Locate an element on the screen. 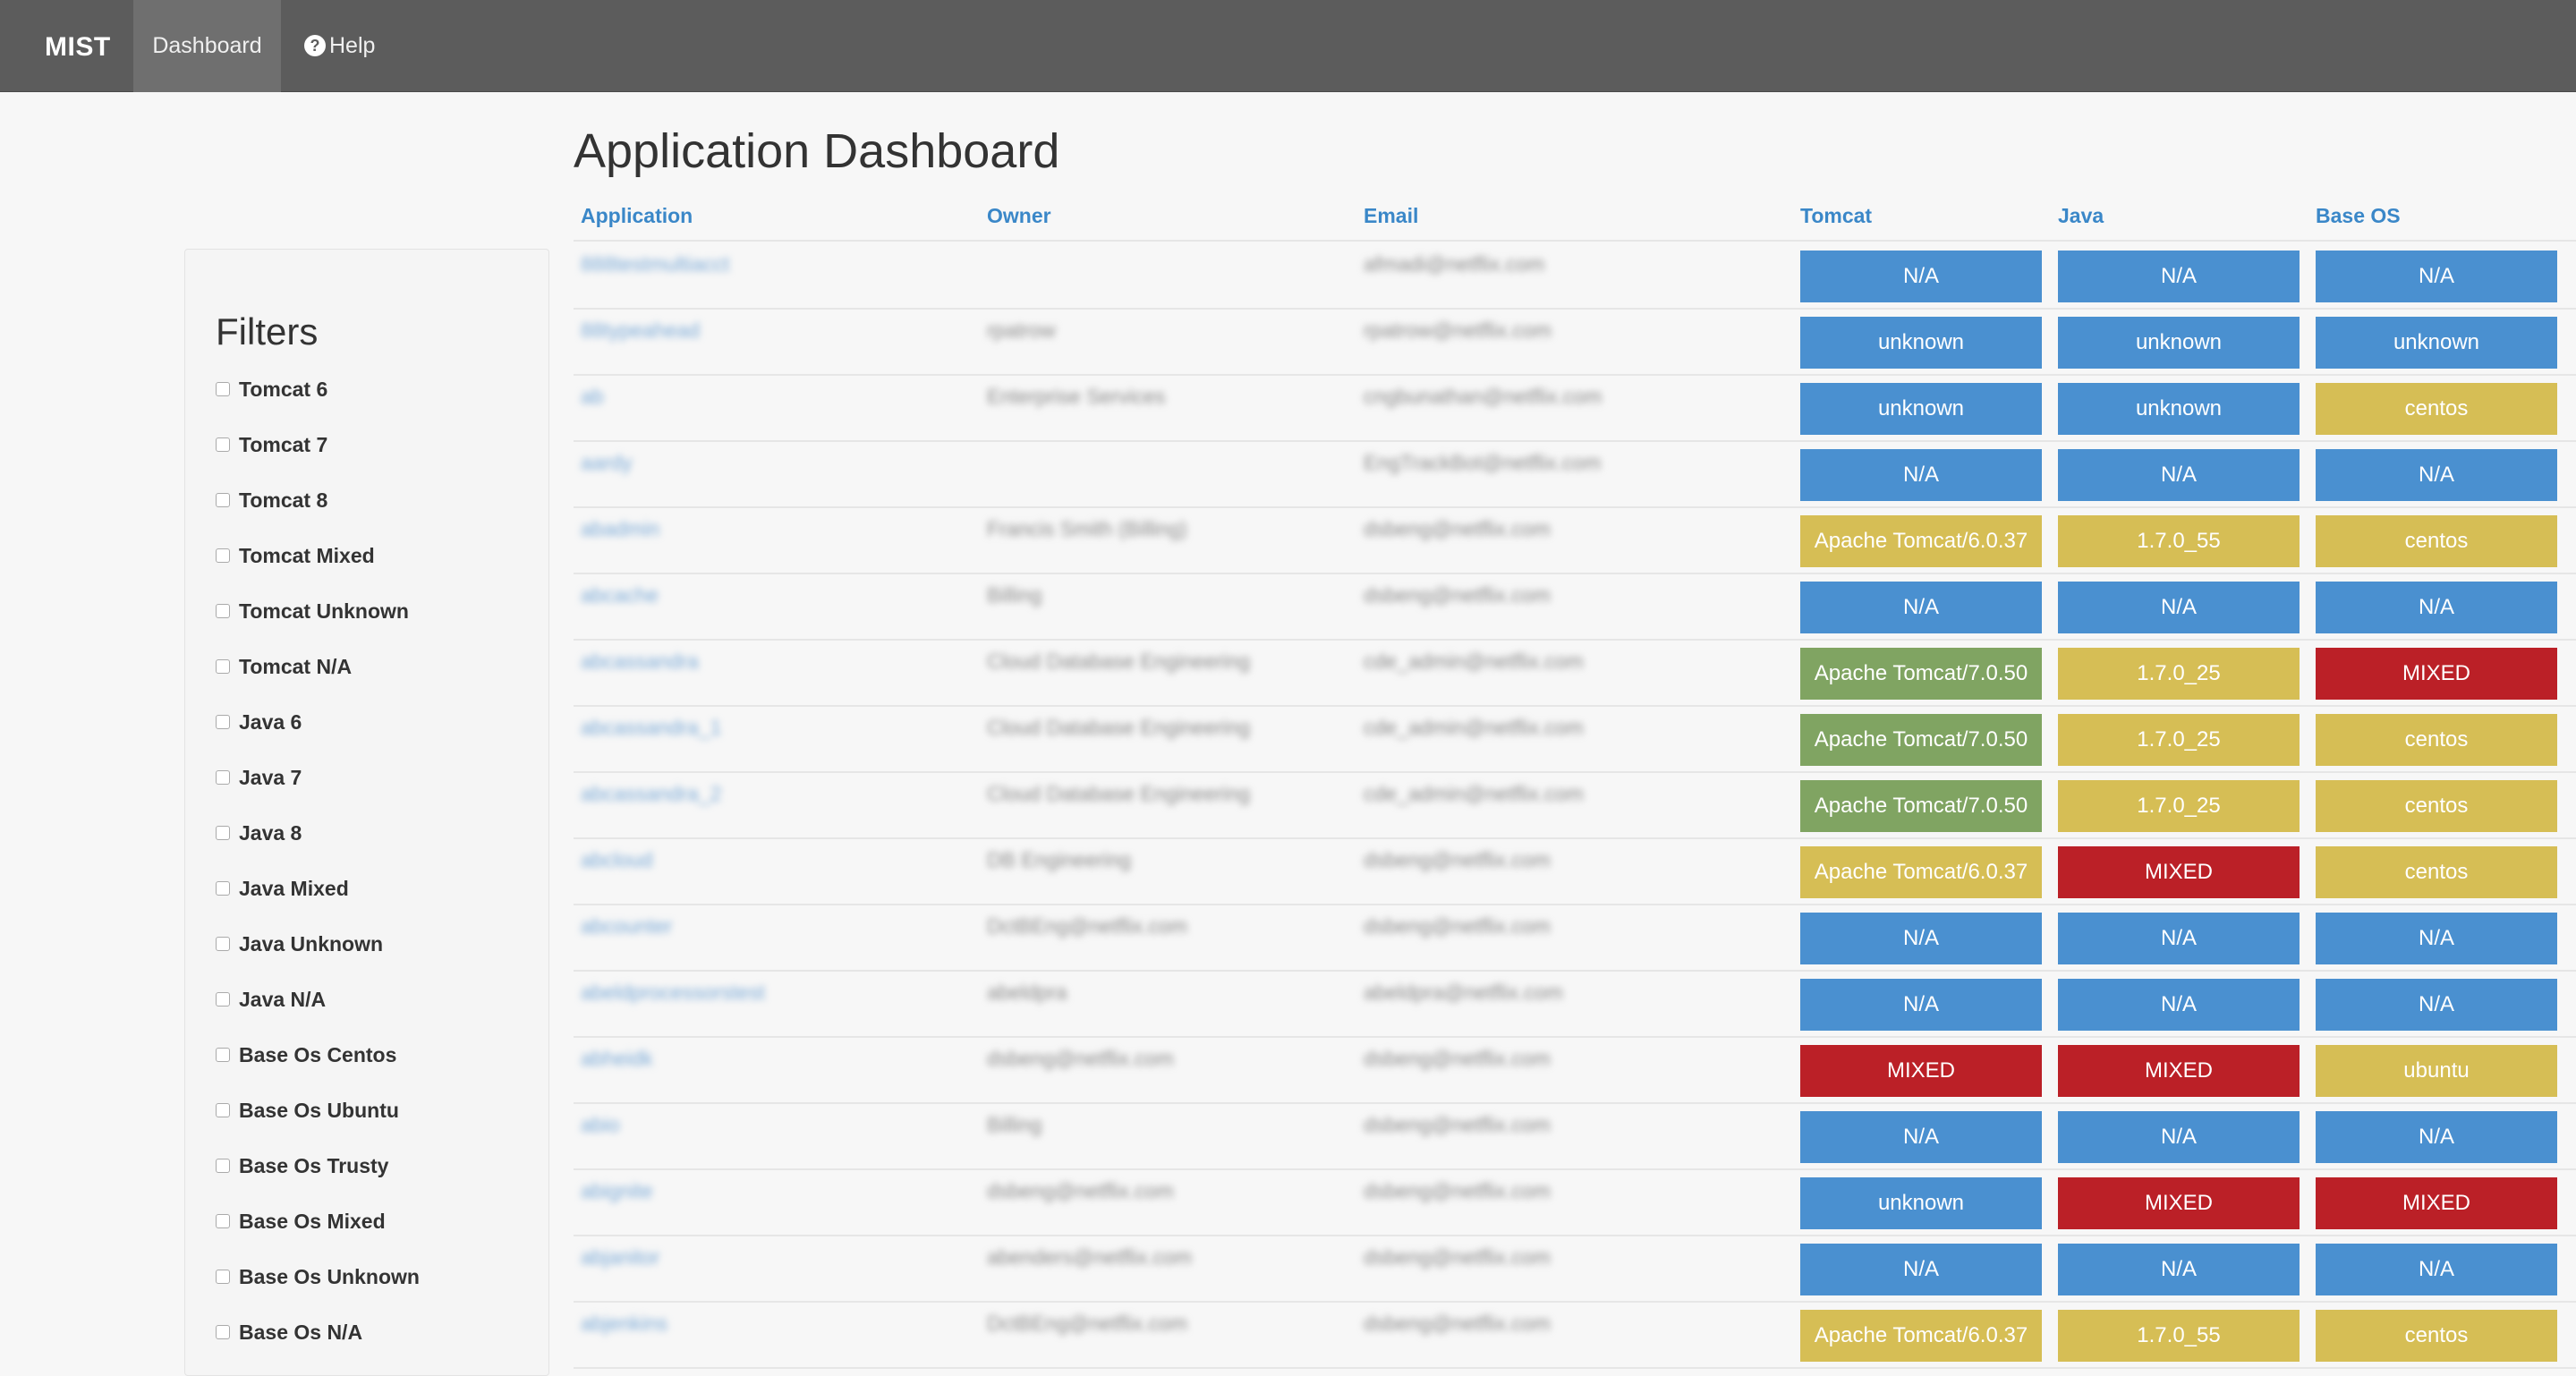  column-header-java: Java is located at coordinates (2081, 216).